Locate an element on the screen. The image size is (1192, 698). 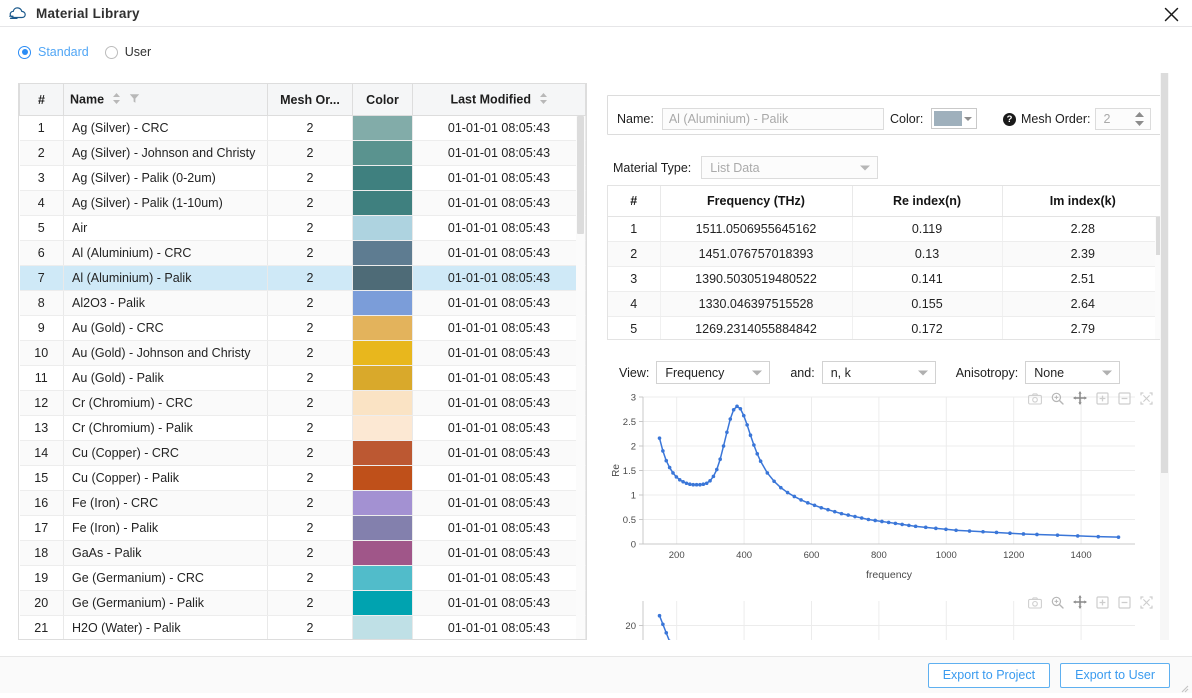
cell-index: 9 is located at coordinates (42, 328).